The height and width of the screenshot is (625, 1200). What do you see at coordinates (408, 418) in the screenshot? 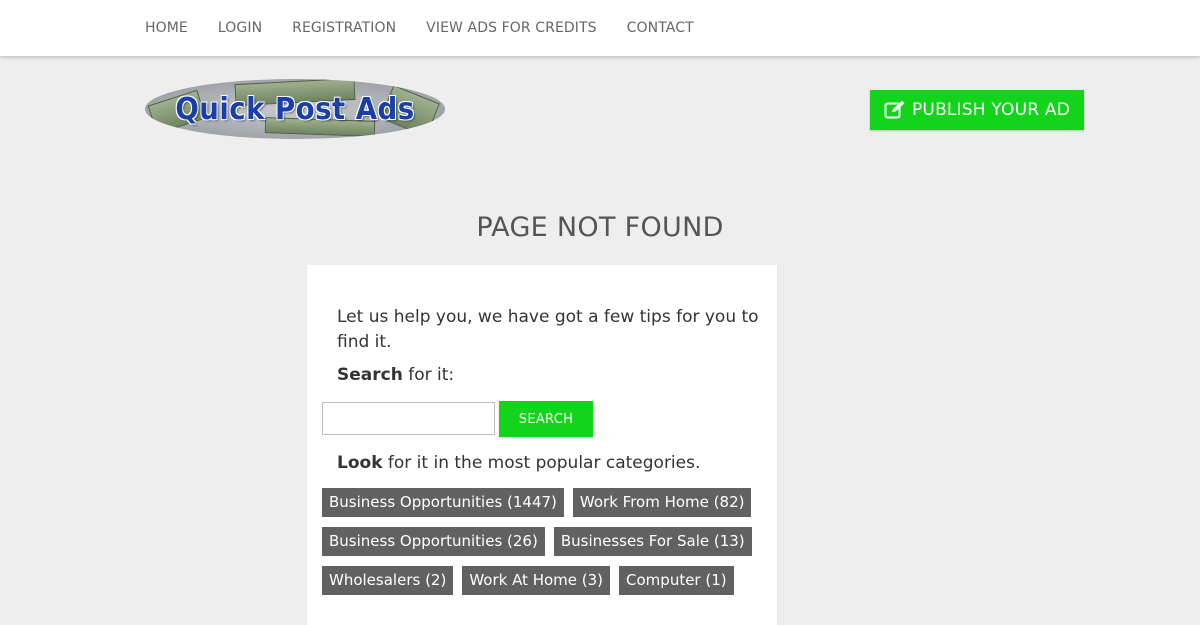
I see `search-input` at bounding box center [408, 418].